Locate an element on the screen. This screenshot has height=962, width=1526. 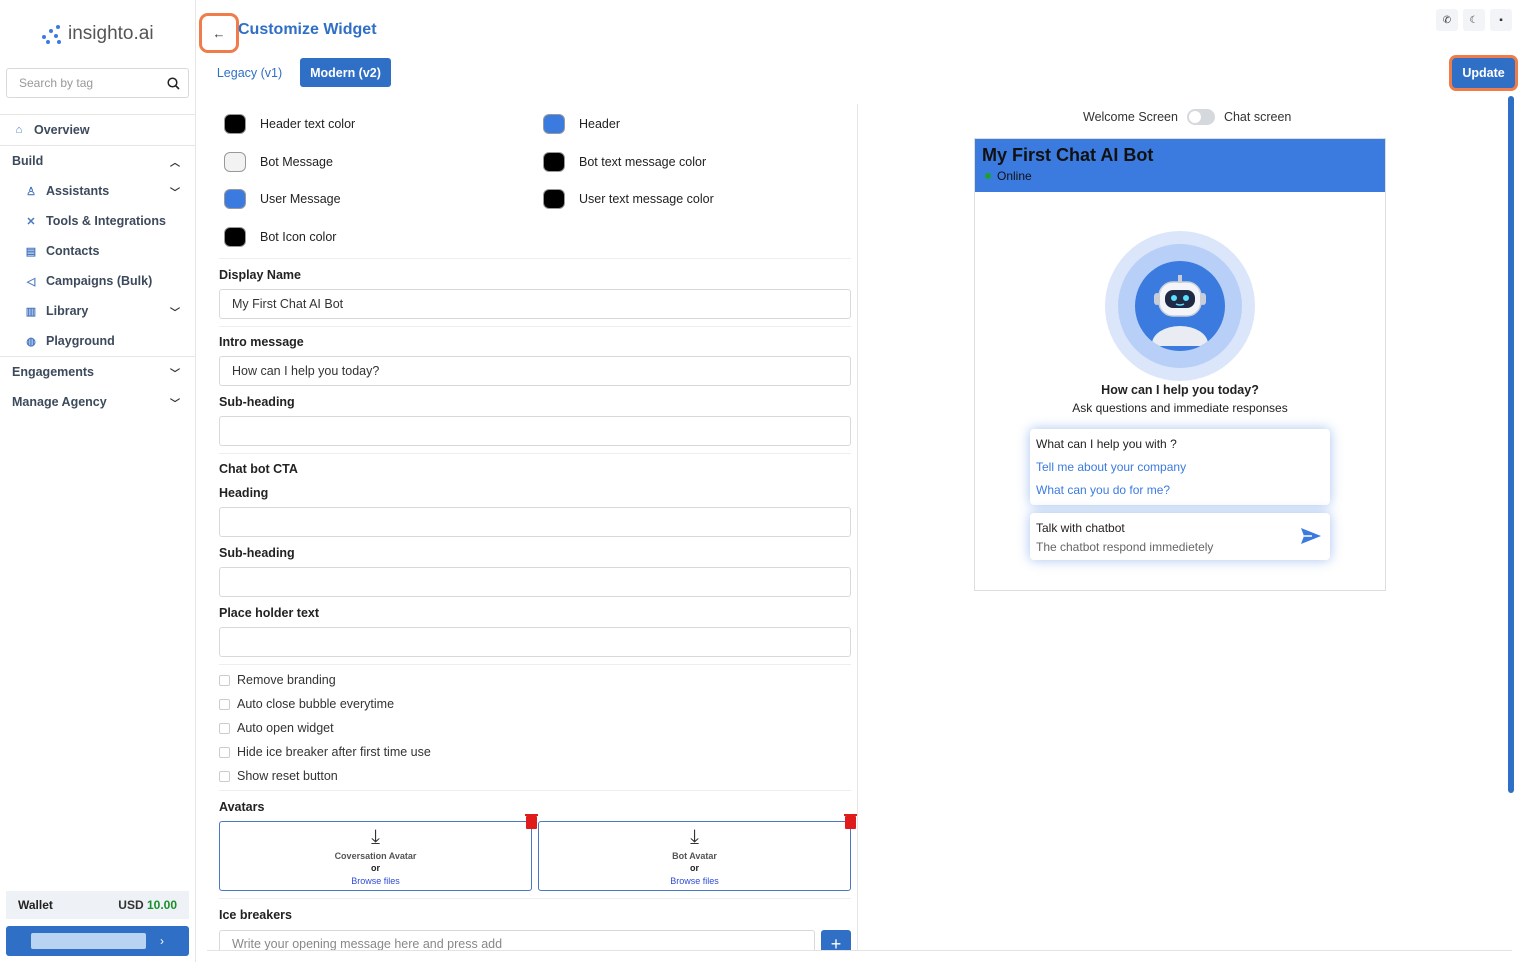
screen-toggle-switch is located at coordinates (1200, 117).